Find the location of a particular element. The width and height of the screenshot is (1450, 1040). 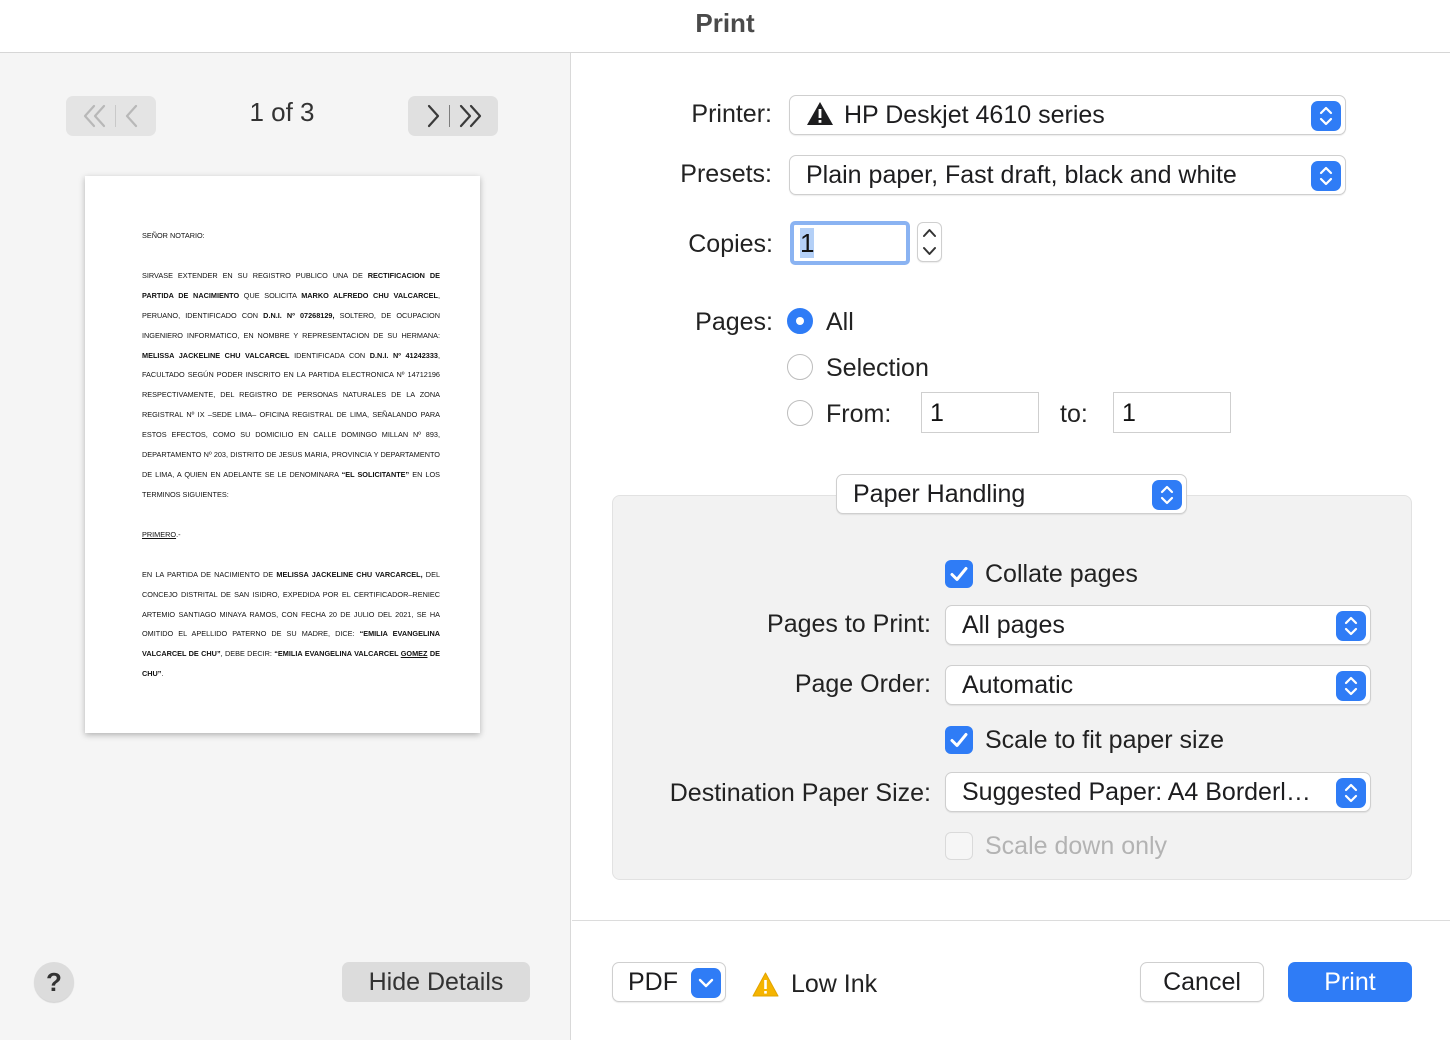

title-bar: Print is located at coordinates (725, 26).